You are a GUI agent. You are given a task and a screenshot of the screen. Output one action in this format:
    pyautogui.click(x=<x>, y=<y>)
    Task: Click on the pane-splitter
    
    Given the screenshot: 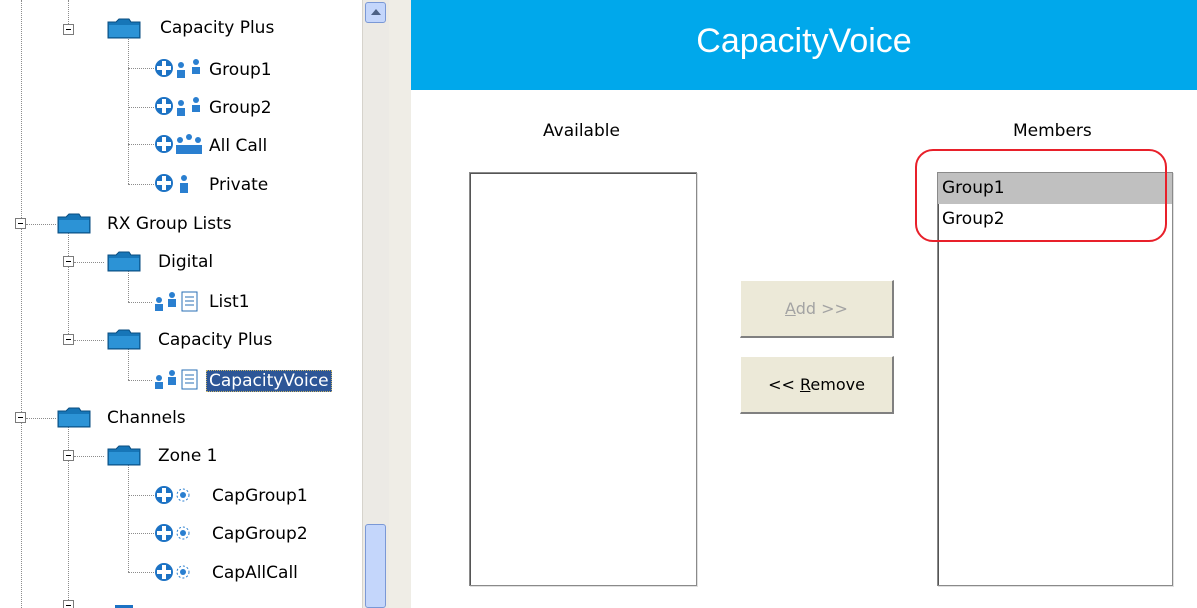 What is the action you would take?
    pyautogui.click(x=400, y=304)
    